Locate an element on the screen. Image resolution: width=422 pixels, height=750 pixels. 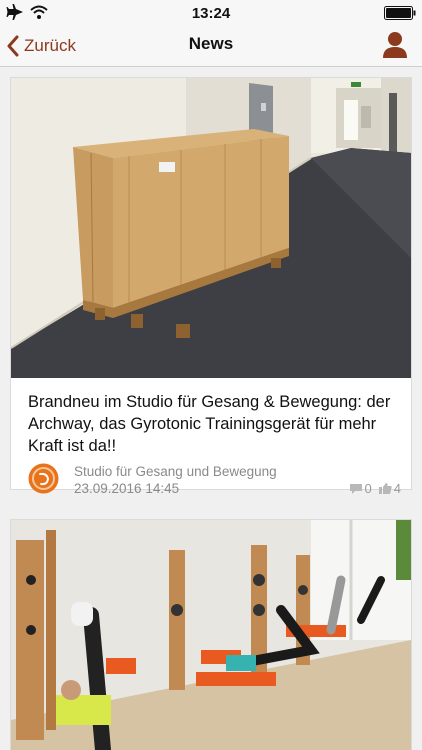
comment-icon is located at coordinates (355, 488).